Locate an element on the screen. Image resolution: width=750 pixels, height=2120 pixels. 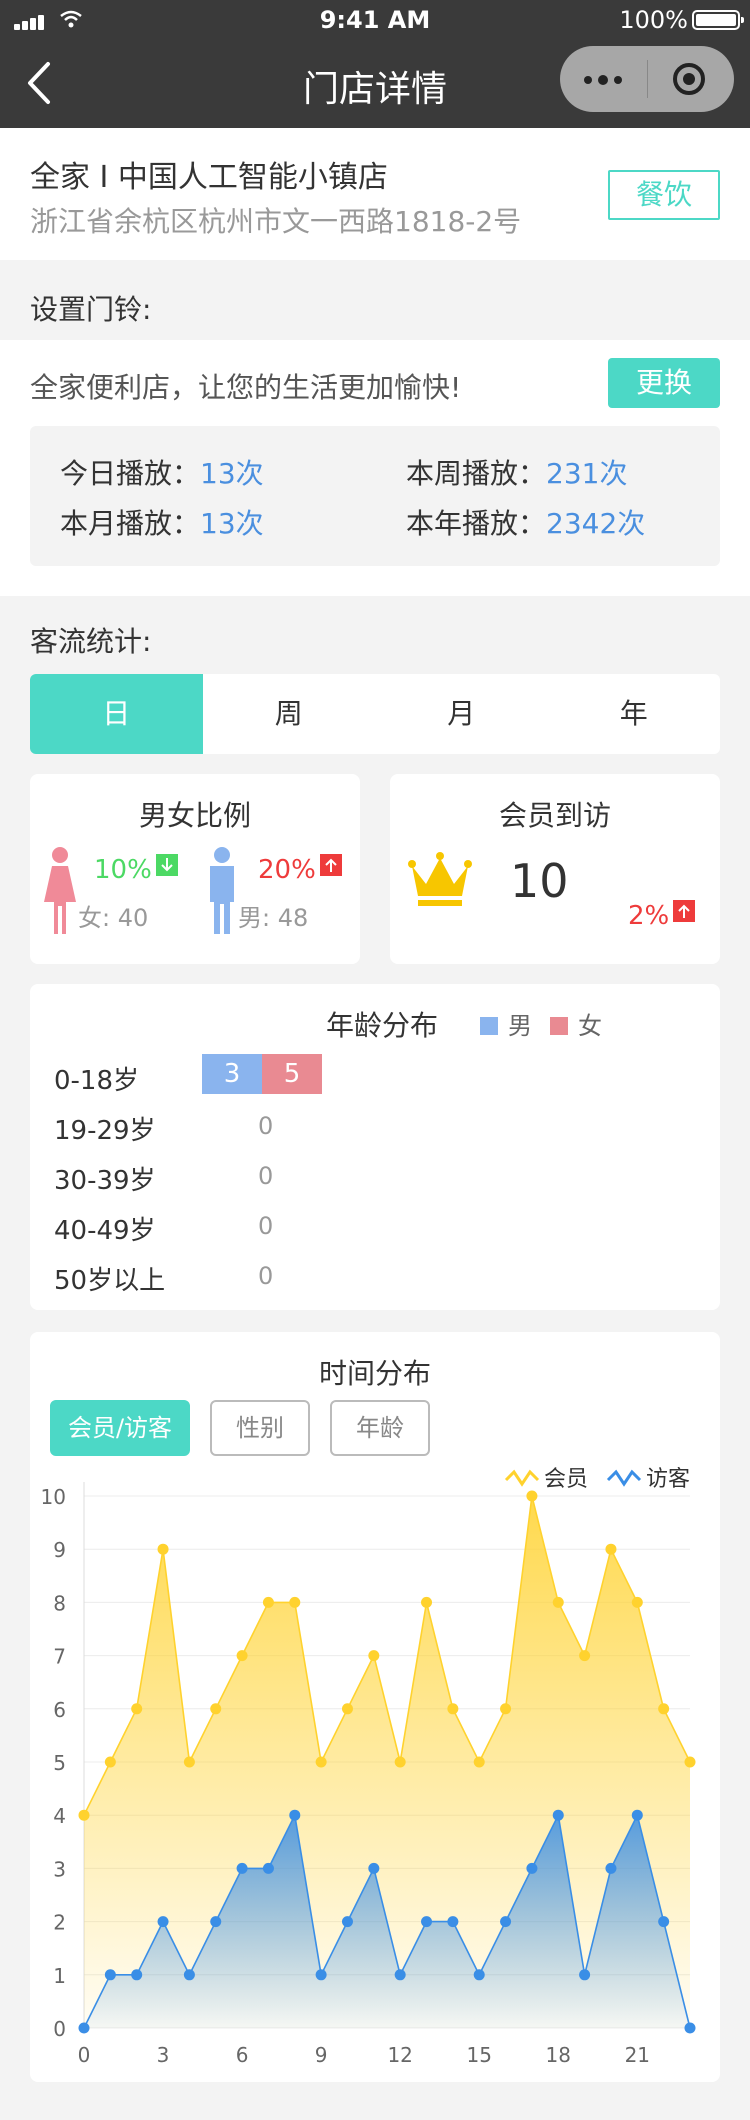
category-tag: 餐饮 is located at coordinates (664, 195).